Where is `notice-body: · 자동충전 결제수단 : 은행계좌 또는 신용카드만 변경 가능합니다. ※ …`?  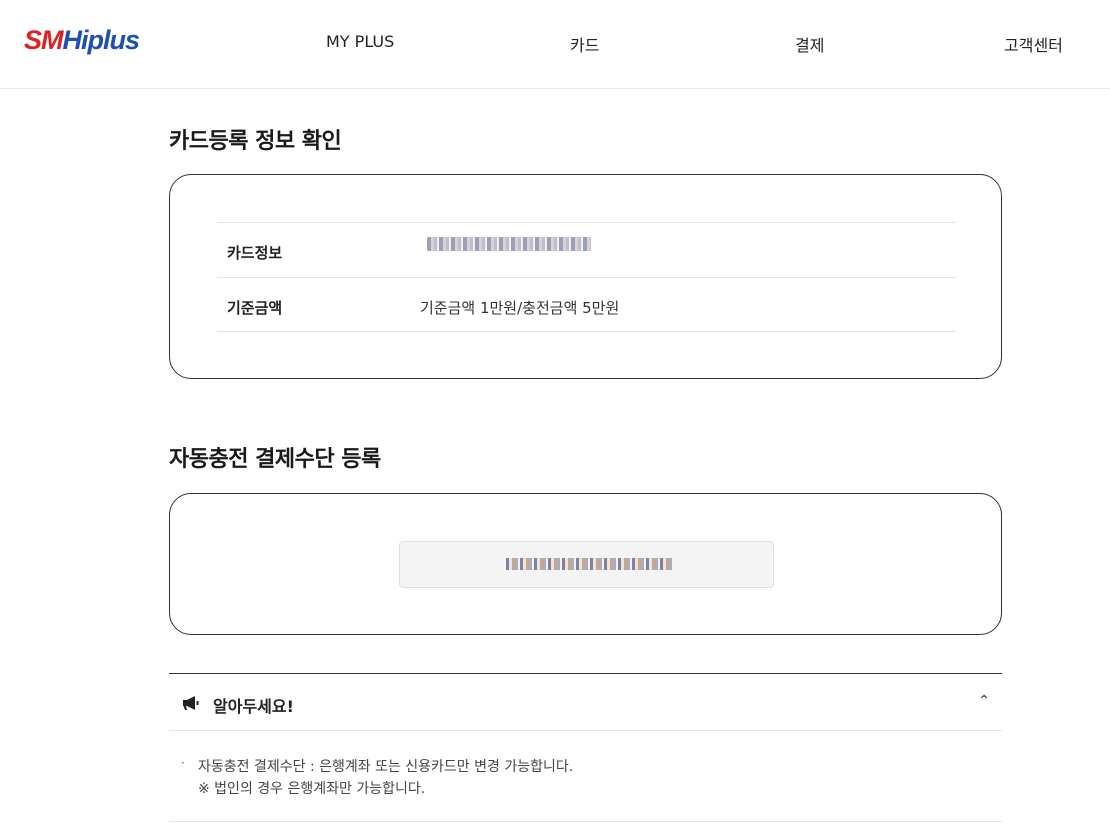
notice-body: · 자동충전 결제수단 : 은행계좌 또는 신용카드만 변경 가능합니다. ※ … is located at coordinates (585, 776).